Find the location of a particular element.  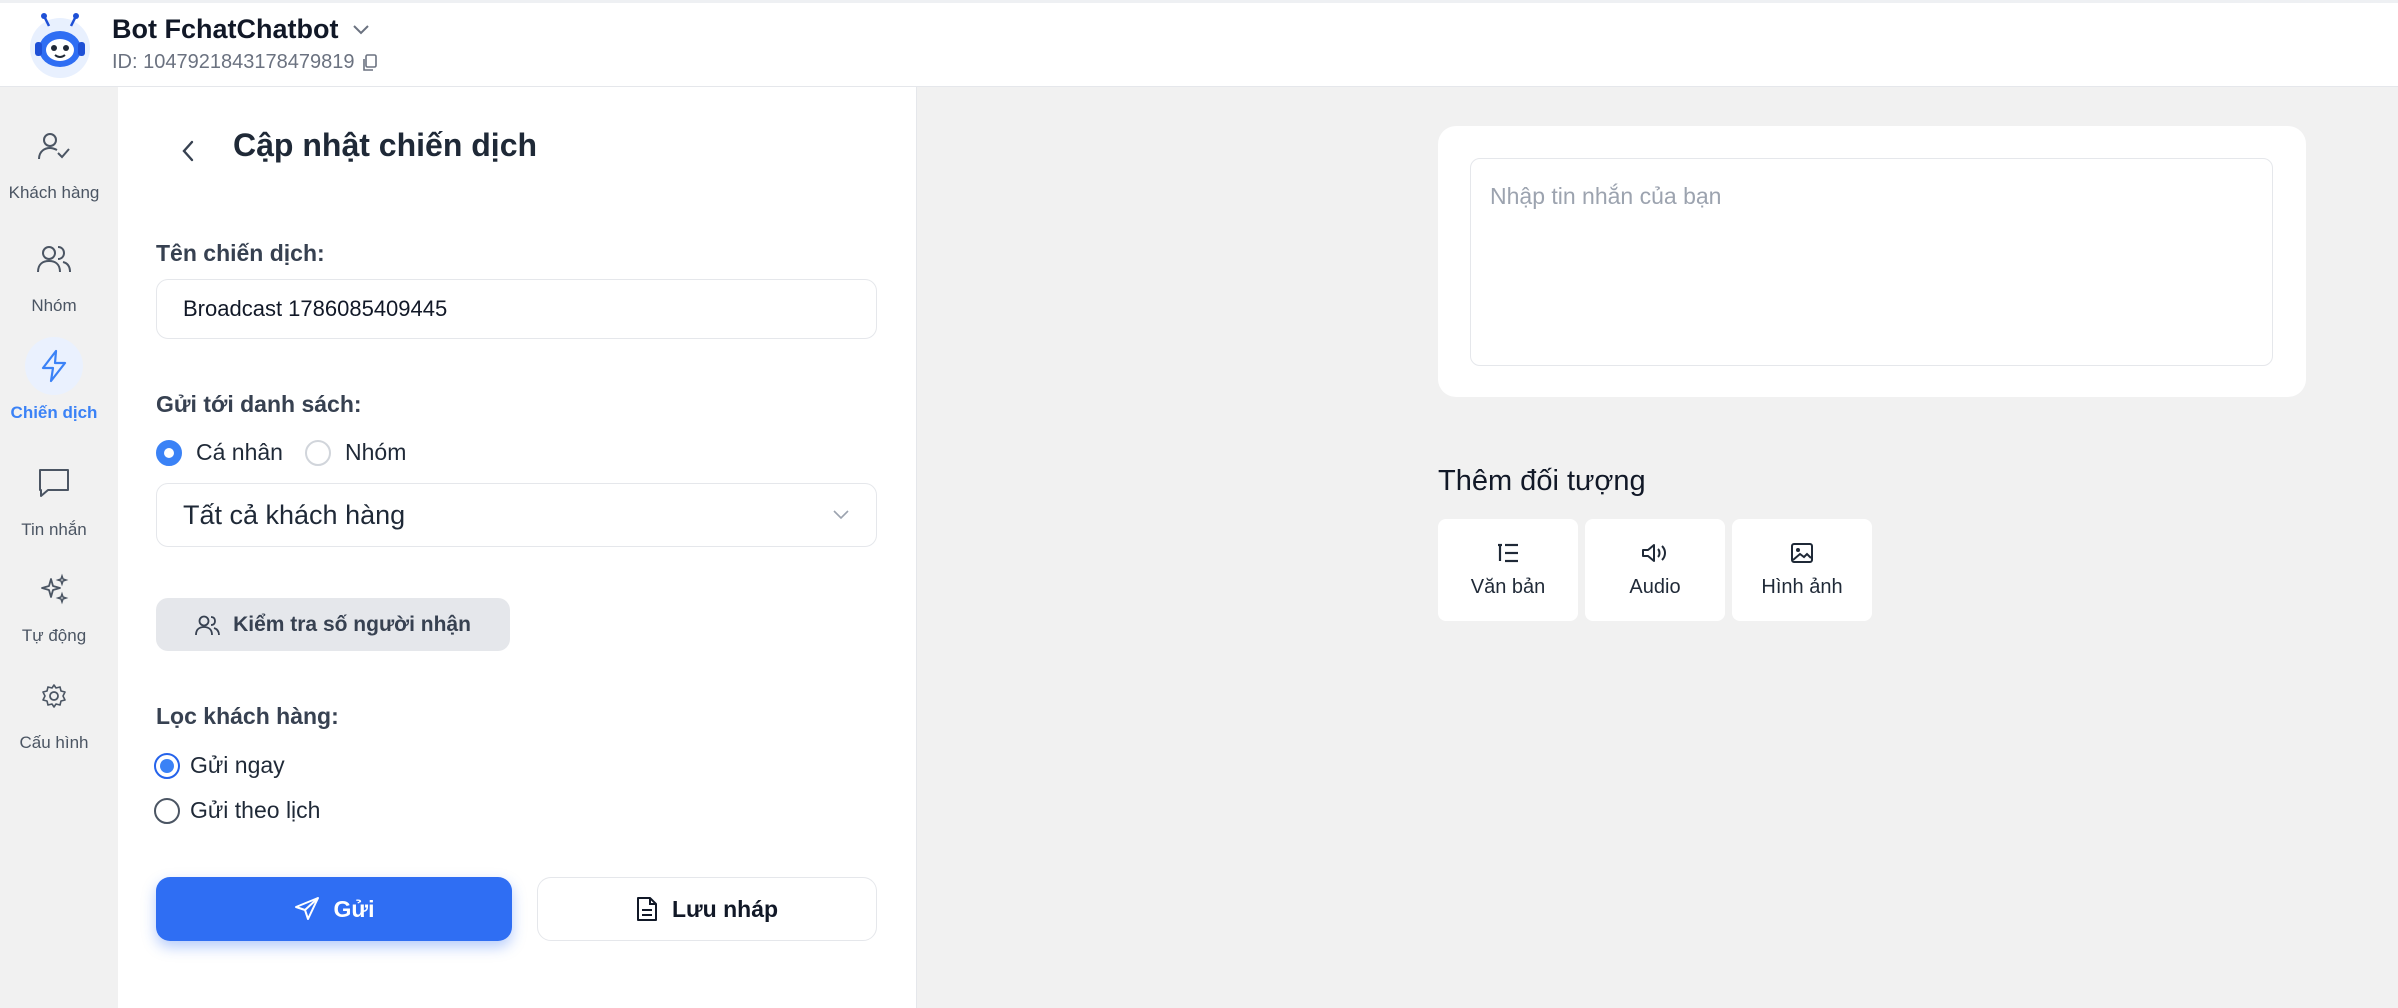

radio-group: Nhóm is located at coordinates (355, 452).